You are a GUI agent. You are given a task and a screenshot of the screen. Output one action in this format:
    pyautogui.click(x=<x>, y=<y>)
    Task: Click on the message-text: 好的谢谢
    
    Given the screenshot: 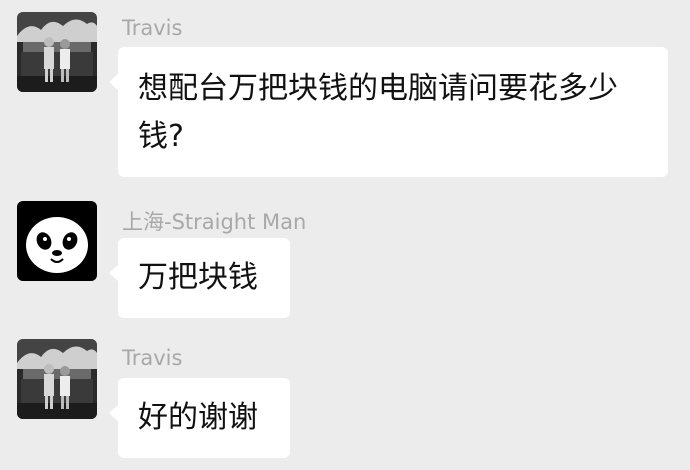 What is the action you would take?
    pyautogui.click(x=198, y=417)
    